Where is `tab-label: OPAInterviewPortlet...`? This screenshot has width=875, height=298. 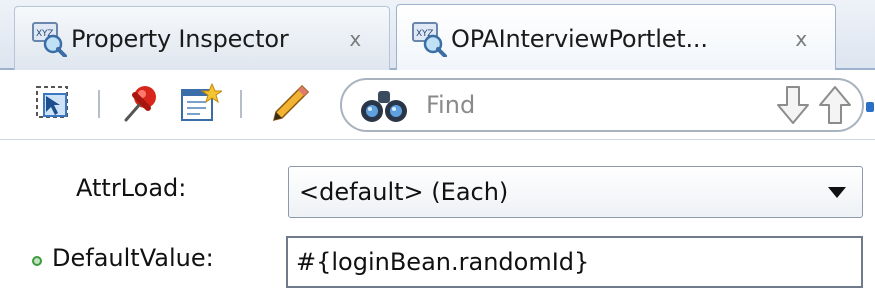 tab-label: OPAInterviewPortlet... is located at coordinates (579, 38).